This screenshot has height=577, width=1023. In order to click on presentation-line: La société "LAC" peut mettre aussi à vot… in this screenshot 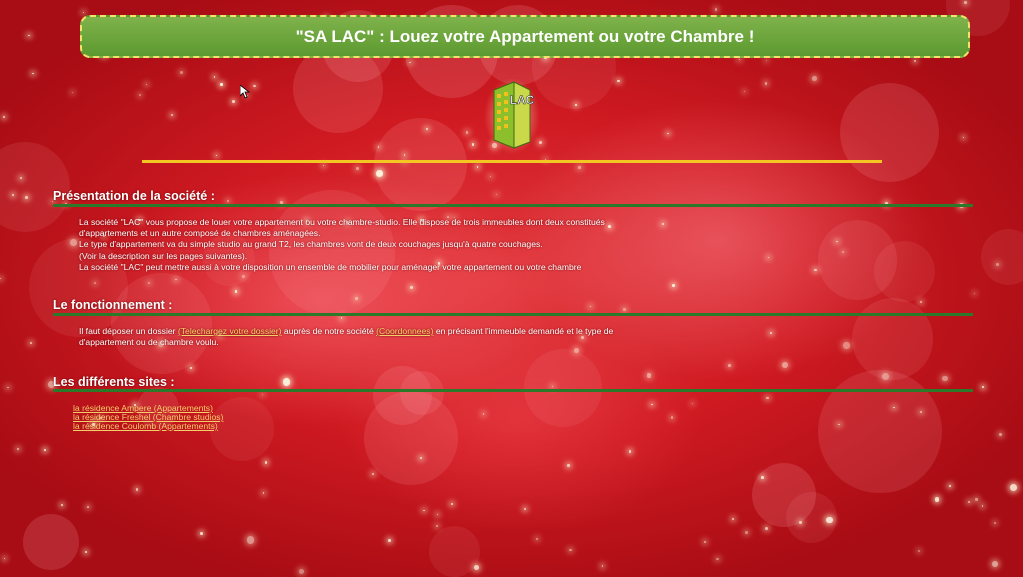, I will do `click(330, 266)`.